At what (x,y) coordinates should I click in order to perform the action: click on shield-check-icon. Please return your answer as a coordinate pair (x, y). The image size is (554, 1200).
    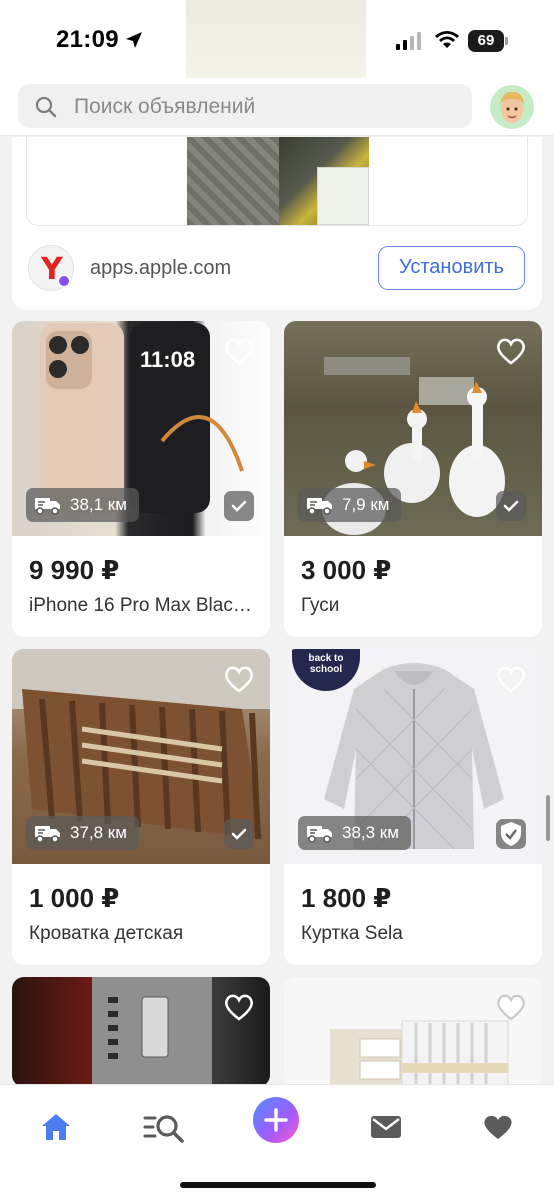
    Looking at the image, I should click on (511, 834).